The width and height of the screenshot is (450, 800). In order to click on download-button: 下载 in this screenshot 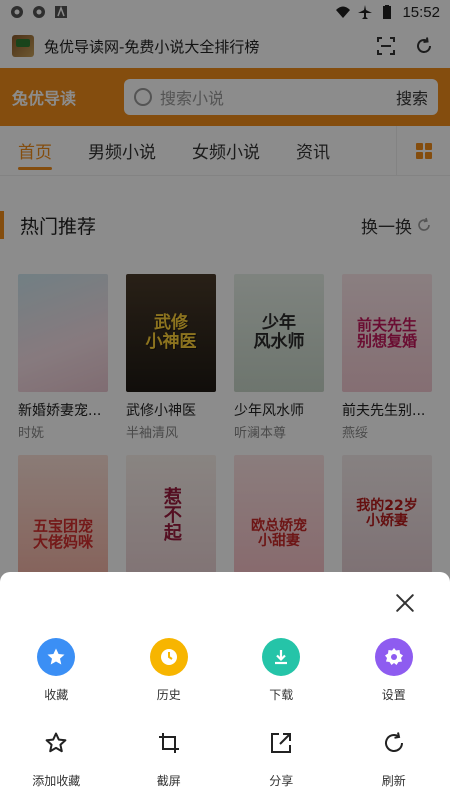, I will do `click(281, 670)`.